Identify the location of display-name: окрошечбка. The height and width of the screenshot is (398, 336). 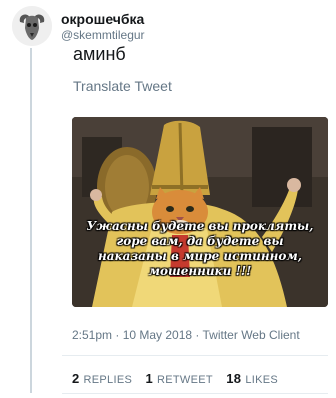
(102, 19).